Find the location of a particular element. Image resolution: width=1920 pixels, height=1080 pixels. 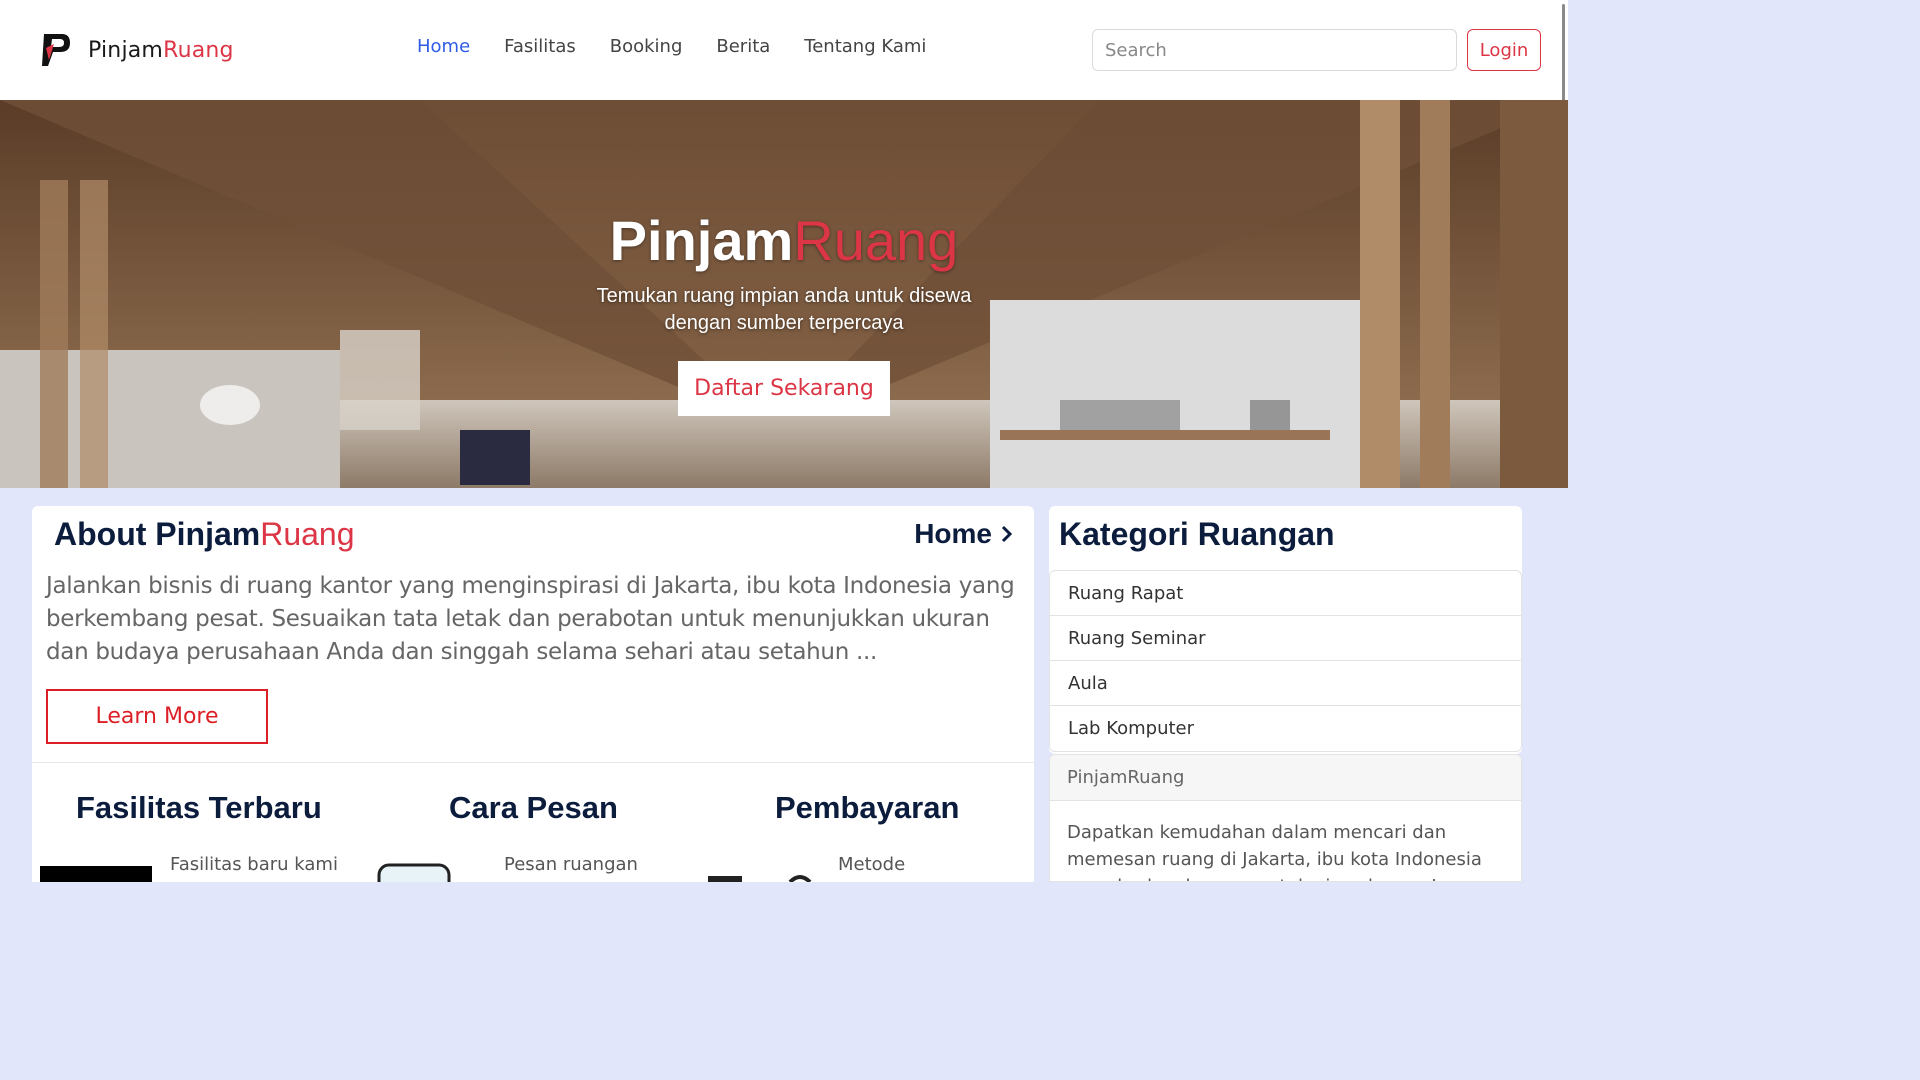

register-now-button: Daftar Sekarang is located at coordinates (784, 388).